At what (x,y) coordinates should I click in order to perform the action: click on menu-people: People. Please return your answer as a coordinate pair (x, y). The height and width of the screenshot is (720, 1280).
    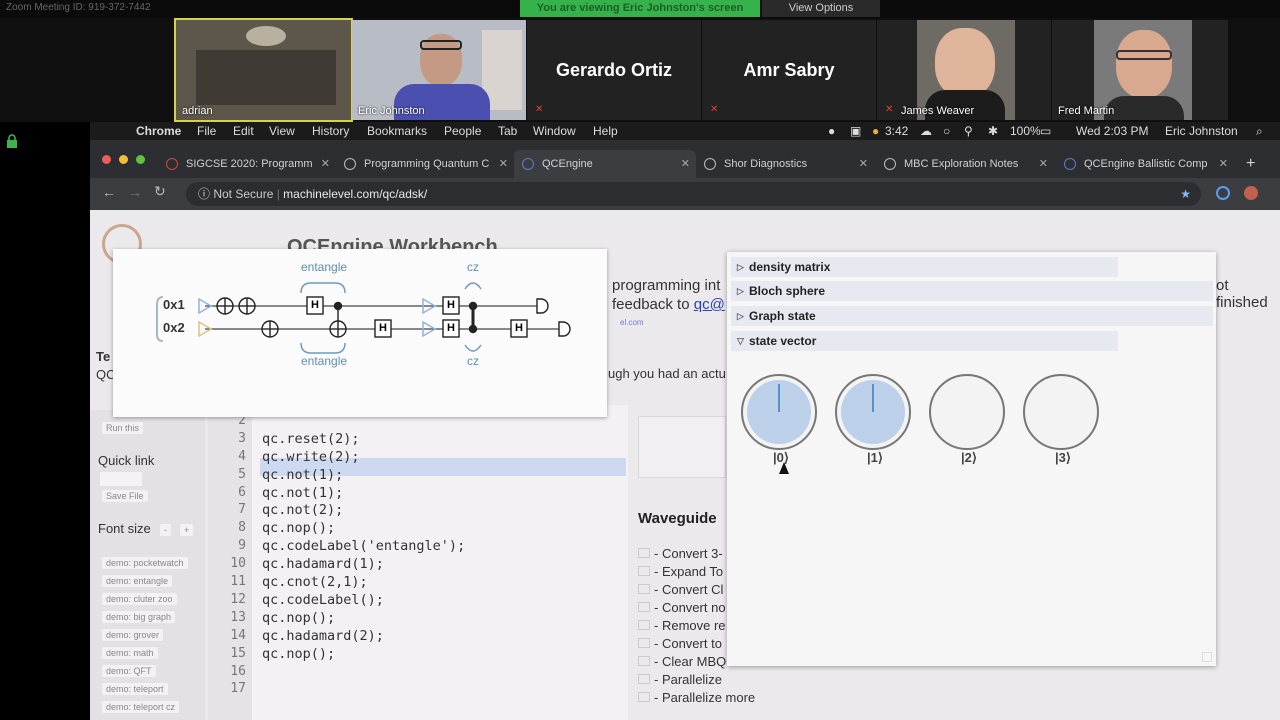
    Looking at the image, I should click on (462, 131).